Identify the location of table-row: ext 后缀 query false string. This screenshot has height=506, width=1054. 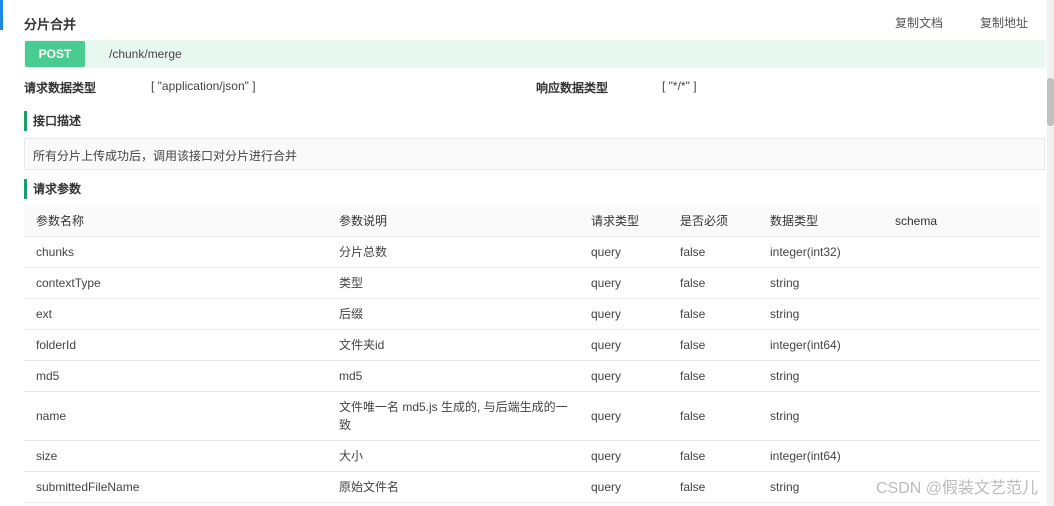
(532, 314).